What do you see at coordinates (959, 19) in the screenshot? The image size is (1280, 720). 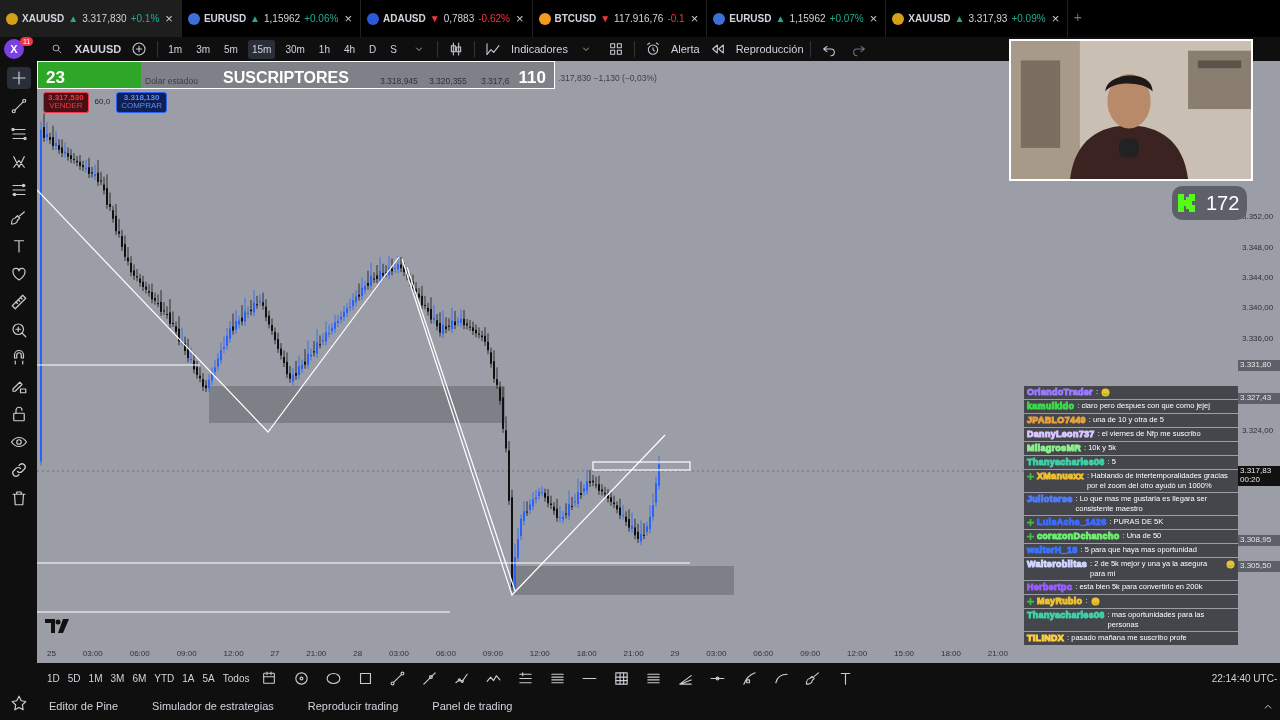 I see `trend-arrow: ▲` at bounding box center [959, 19].